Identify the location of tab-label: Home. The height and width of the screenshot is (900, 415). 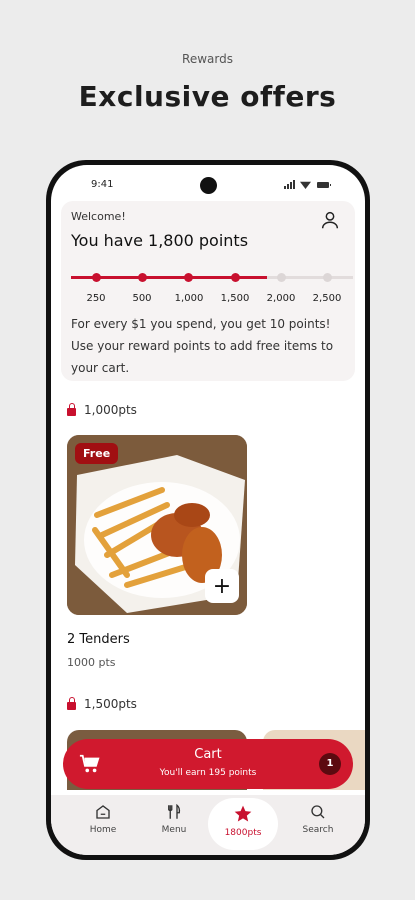
(103, 830).